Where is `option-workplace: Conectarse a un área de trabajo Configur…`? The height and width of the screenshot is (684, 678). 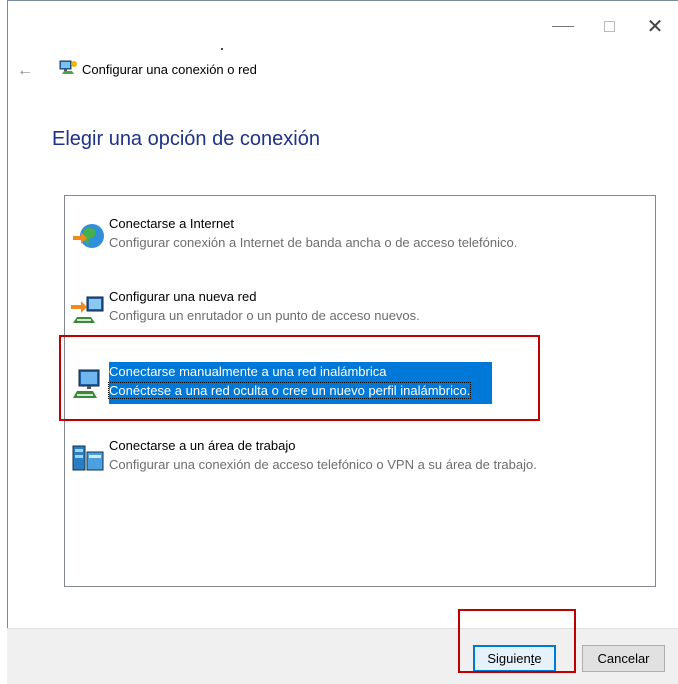
option-workplace: Conectarse a un área de trabajo Configur… is located at coordinates (360, 463).